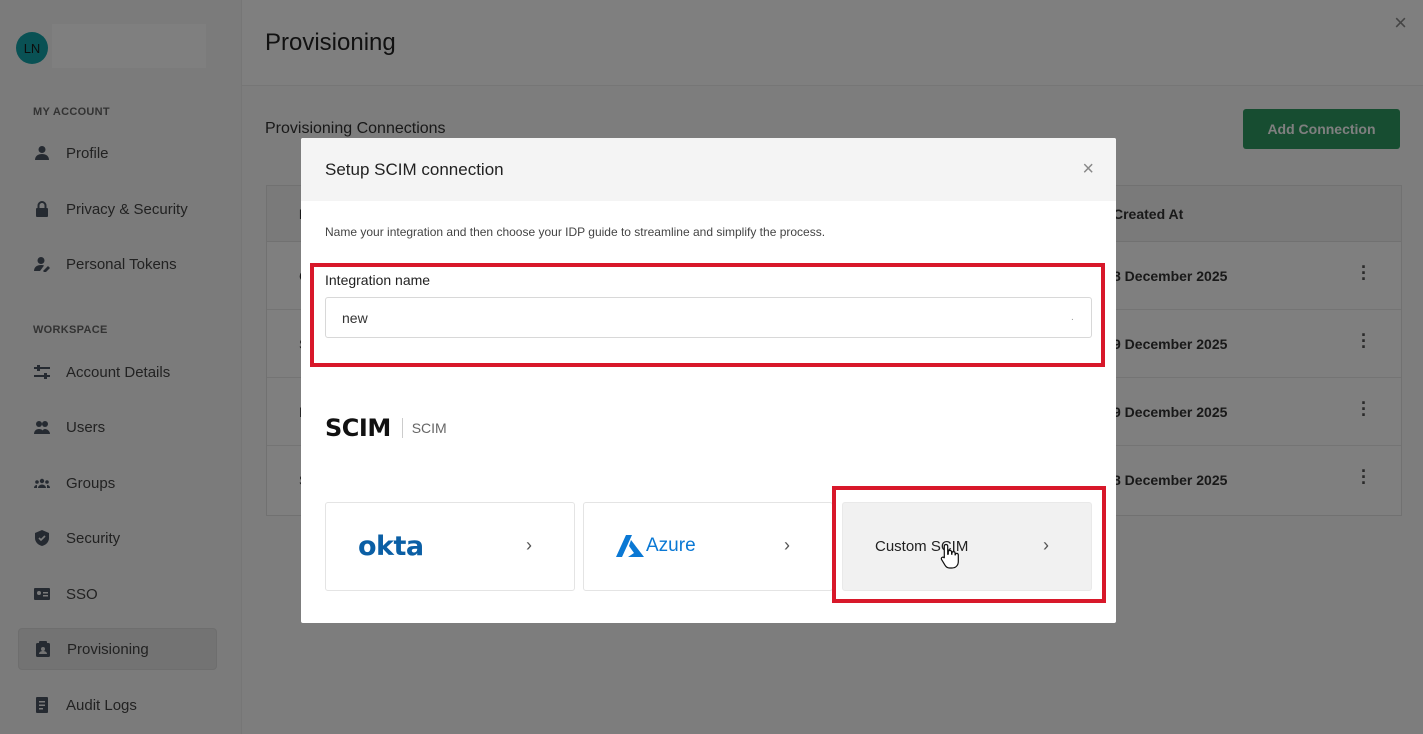  What do you see at coordinates (391, 546) in the screenshot?
I see `okta-logo: okta` at bounding box center [391, 546].